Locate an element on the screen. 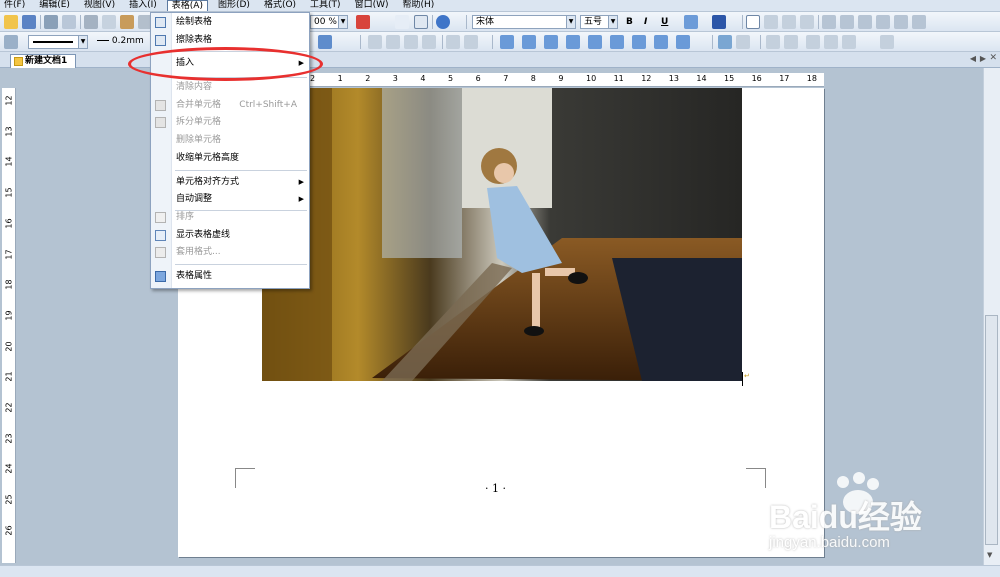 This screenshot has width=1000, height=577. menu-graphics: 图形(D) is located at coordinates (234, 5).